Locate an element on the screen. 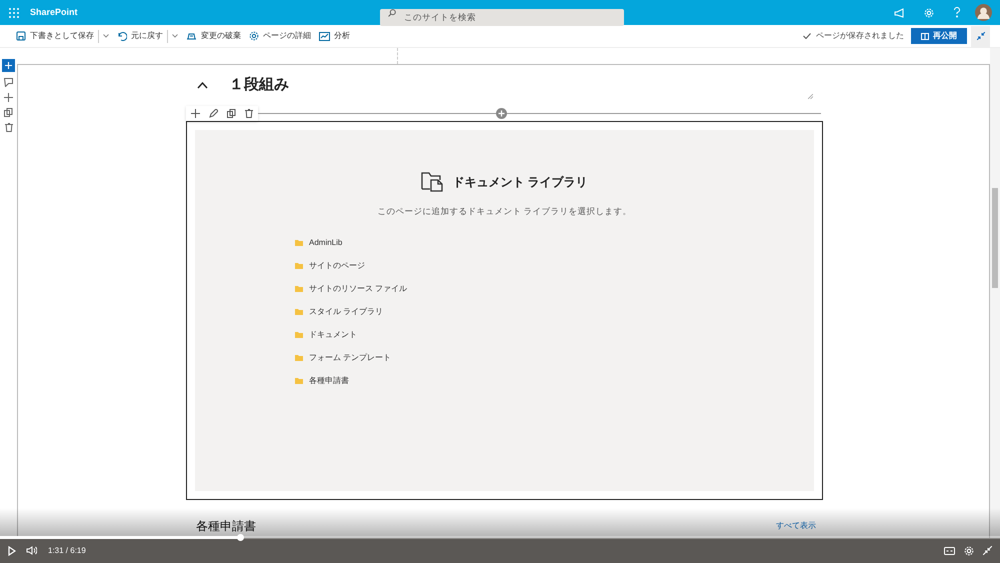  library-item: フォーム テンプレート is located at coordinates (351, 358).